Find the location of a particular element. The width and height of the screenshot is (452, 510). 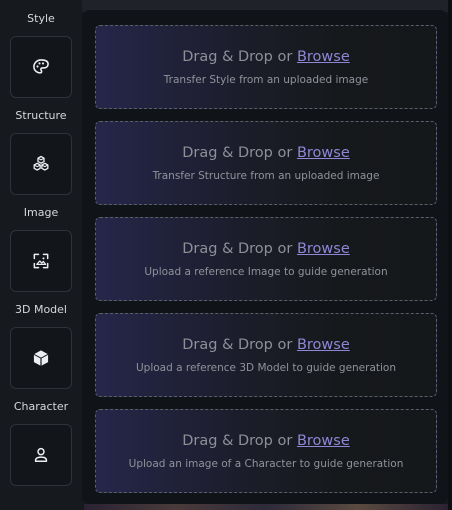

style-button is located at coordinates (41, 67).